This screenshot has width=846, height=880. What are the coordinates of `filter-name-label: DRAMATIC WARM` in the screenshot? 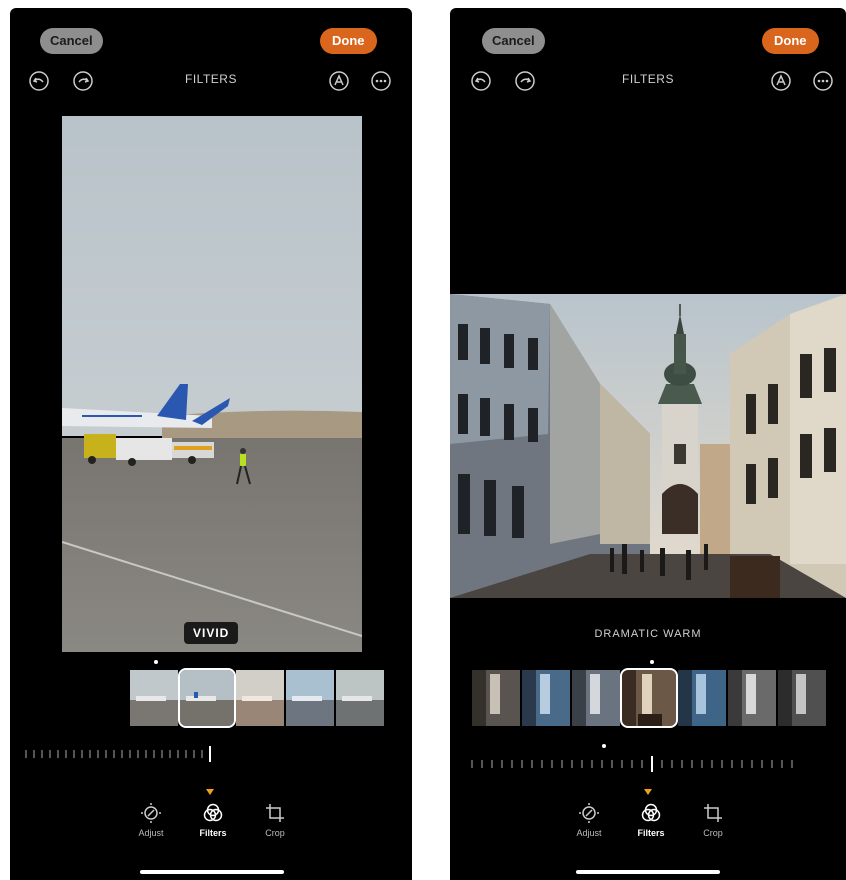 It's located at (648, 634).